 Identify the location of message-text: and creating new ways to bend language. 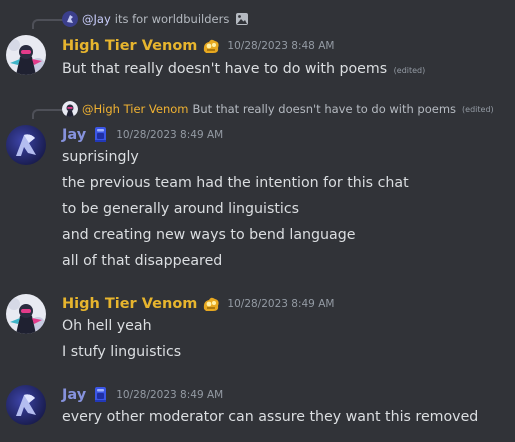
(209, 235).